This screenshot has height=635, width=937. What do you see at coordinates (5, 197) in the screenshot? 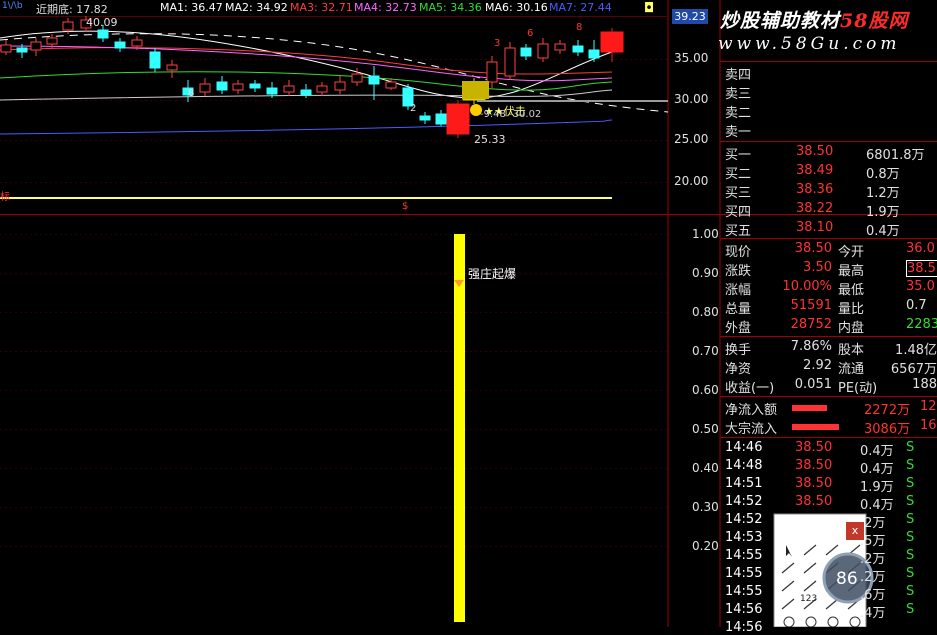
I see `red-left-label: 标` at bounding box center [5, 197].